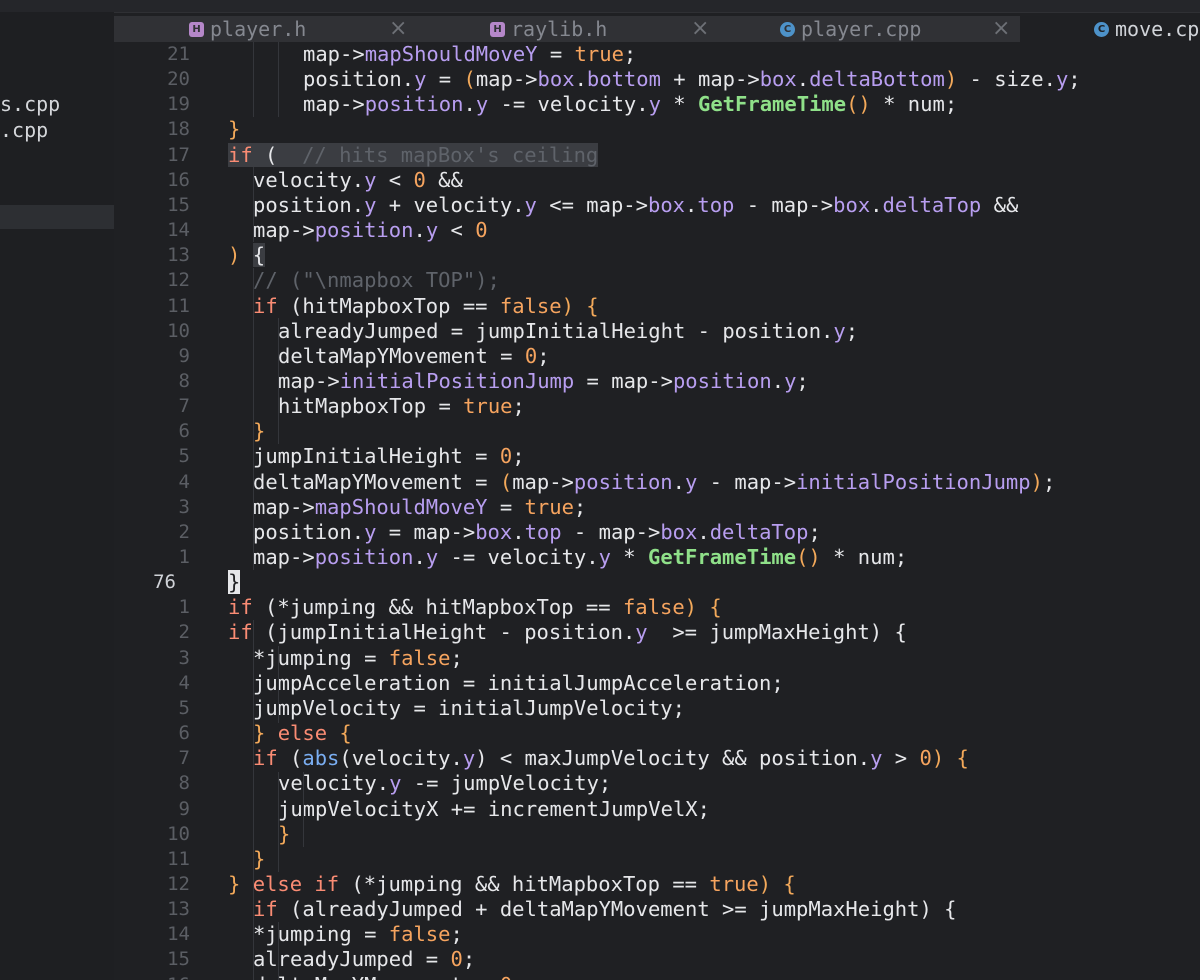 This screenshot has width=1200, height=980. What do you see at coordinates (481, 758) in the screenshot?
I see `code-token: )` at bounding box center [481, 758].